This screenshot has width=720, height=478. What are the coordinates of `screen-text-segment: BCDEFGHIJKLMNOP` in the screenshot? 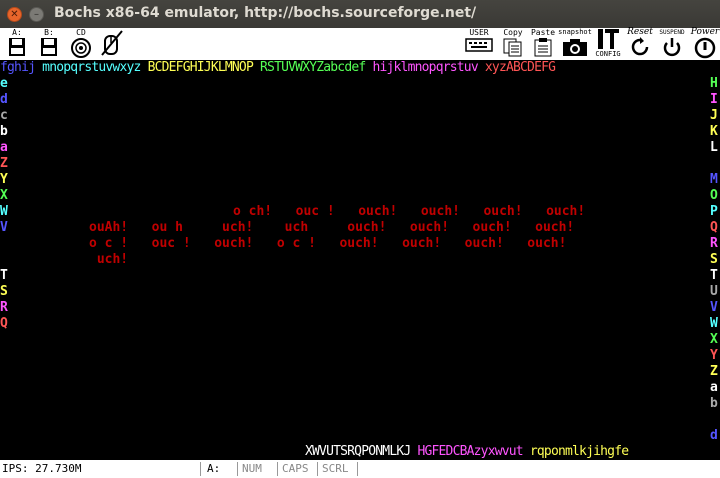 It's located at (204, 67).